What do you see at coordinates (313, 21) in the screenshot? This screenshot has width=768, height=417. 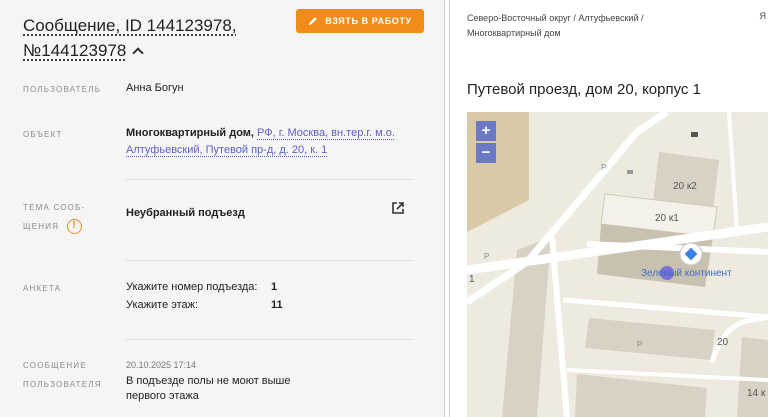 I see `pencil-icon` at bounding box center [313, 21].